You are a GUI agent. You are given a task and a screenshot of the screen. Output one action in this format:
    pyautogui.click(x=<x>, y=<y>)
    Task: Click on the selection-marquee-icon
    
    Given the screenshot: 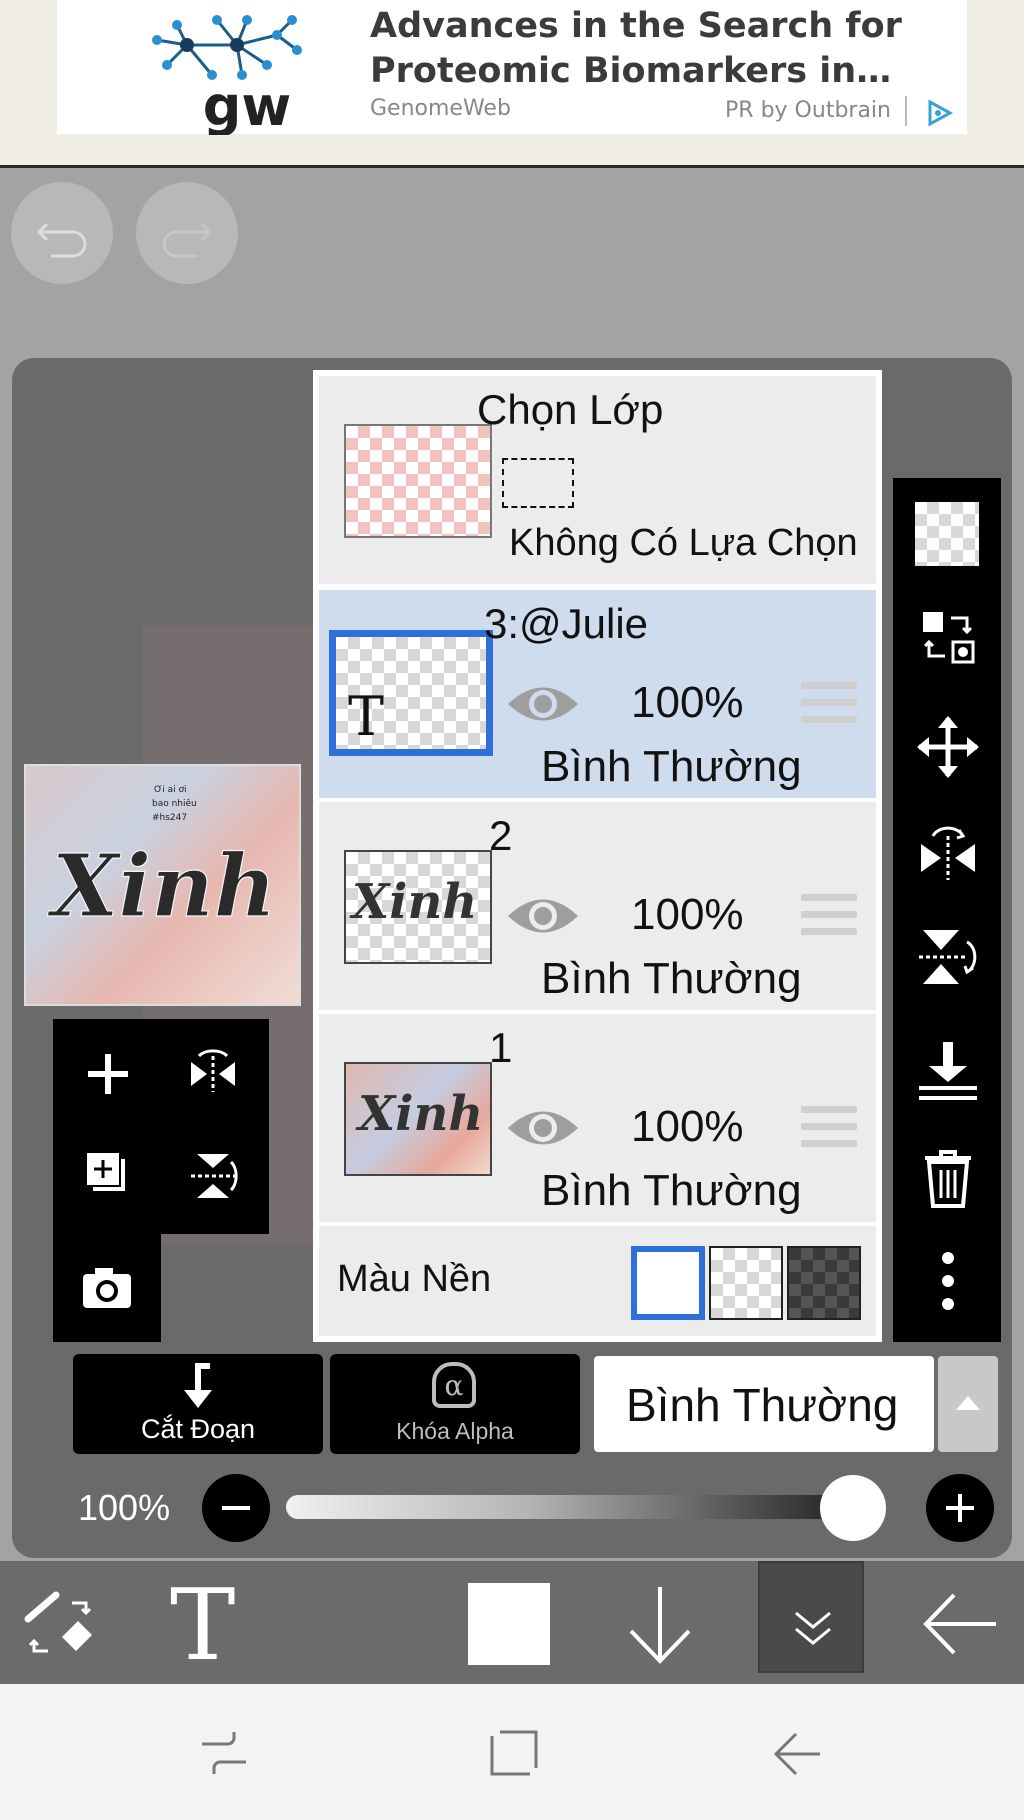 What is the action you would take?
    pyautogui.click(x=538, y=483)
    